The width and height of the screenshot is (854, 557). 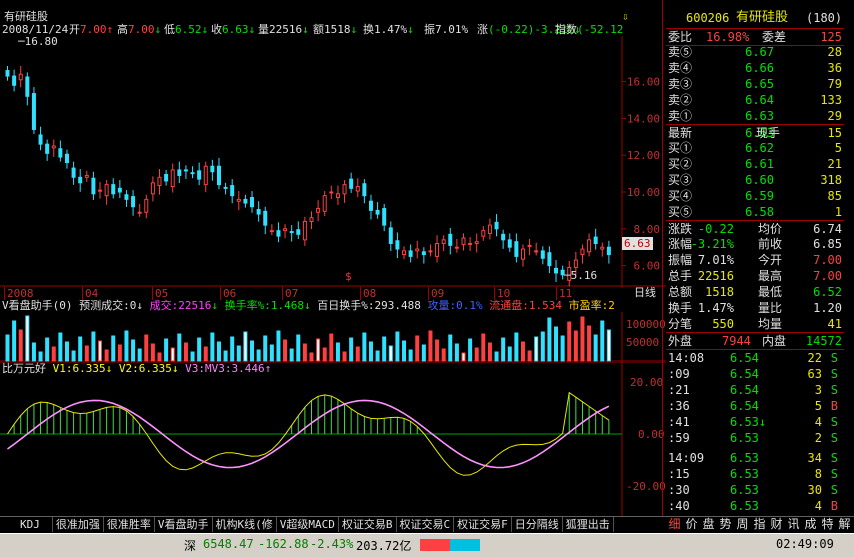 What do you see at coordinates (426, 524) in the screenshot?
I see `tab-7: 权证交易C` at bounding box center [426, 524].